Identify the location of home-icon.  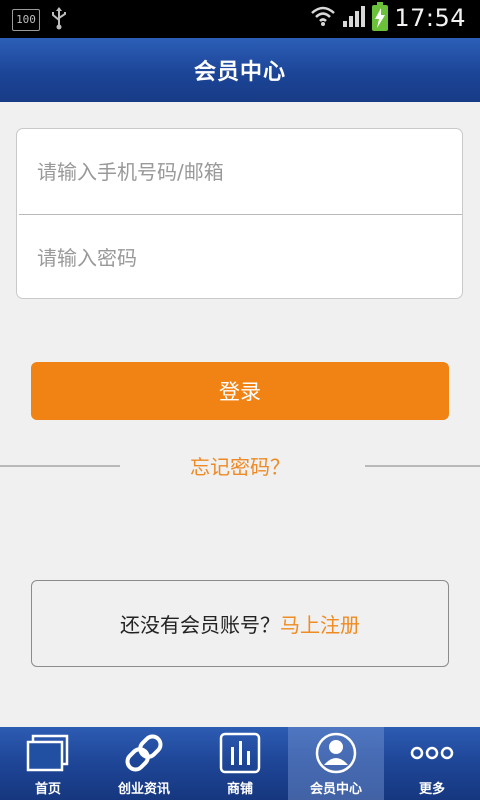
(48, 753).